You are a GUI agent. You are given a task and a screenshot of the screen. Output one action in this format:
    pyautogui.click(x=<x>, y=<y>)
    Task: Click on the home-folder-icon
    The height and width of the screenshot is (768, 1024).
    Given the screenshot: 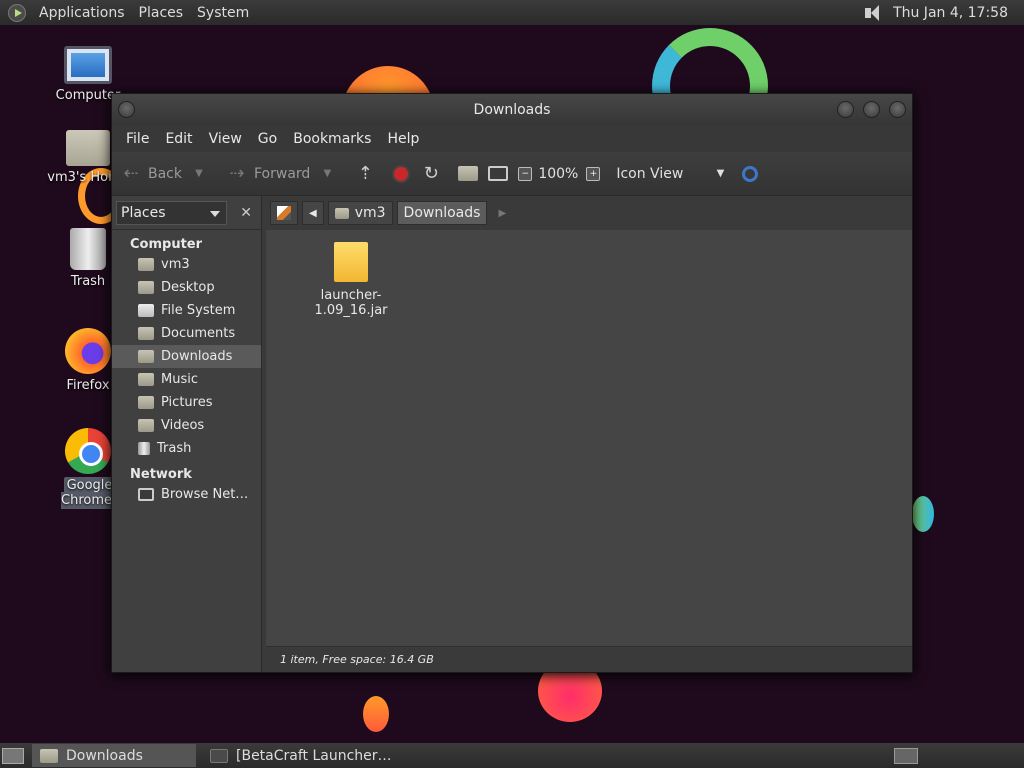 What is the action you would take?
    pyautogui.click(x=88, y=148)
    